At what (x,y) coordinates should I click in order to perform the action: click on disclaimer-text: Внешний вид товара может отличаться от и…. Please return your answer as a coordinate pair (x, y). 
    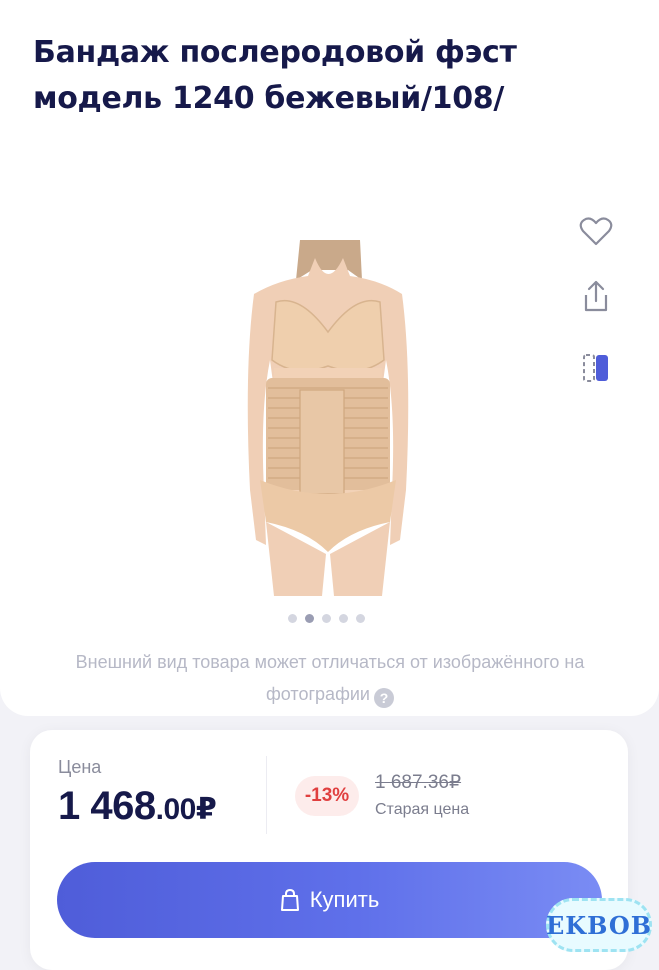
    Looking at the image, I should click on (330, 678).